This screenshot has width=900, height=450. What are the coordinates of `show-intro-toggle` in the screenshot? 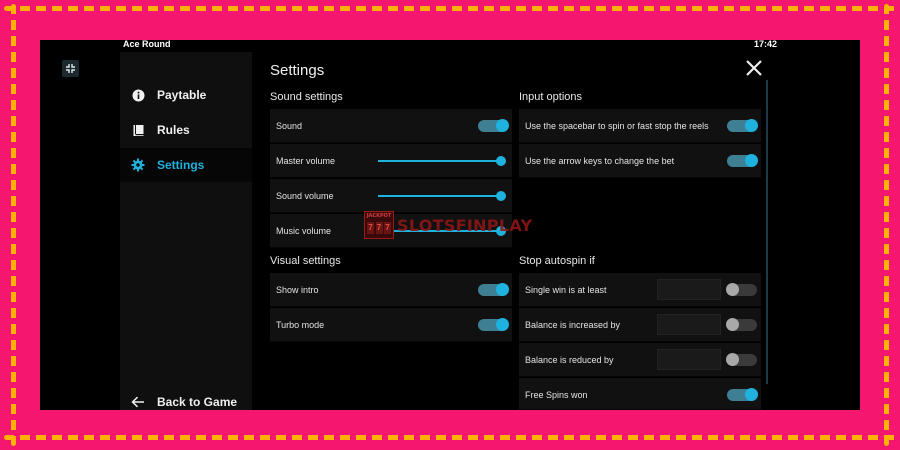 It's located at (493, 289).